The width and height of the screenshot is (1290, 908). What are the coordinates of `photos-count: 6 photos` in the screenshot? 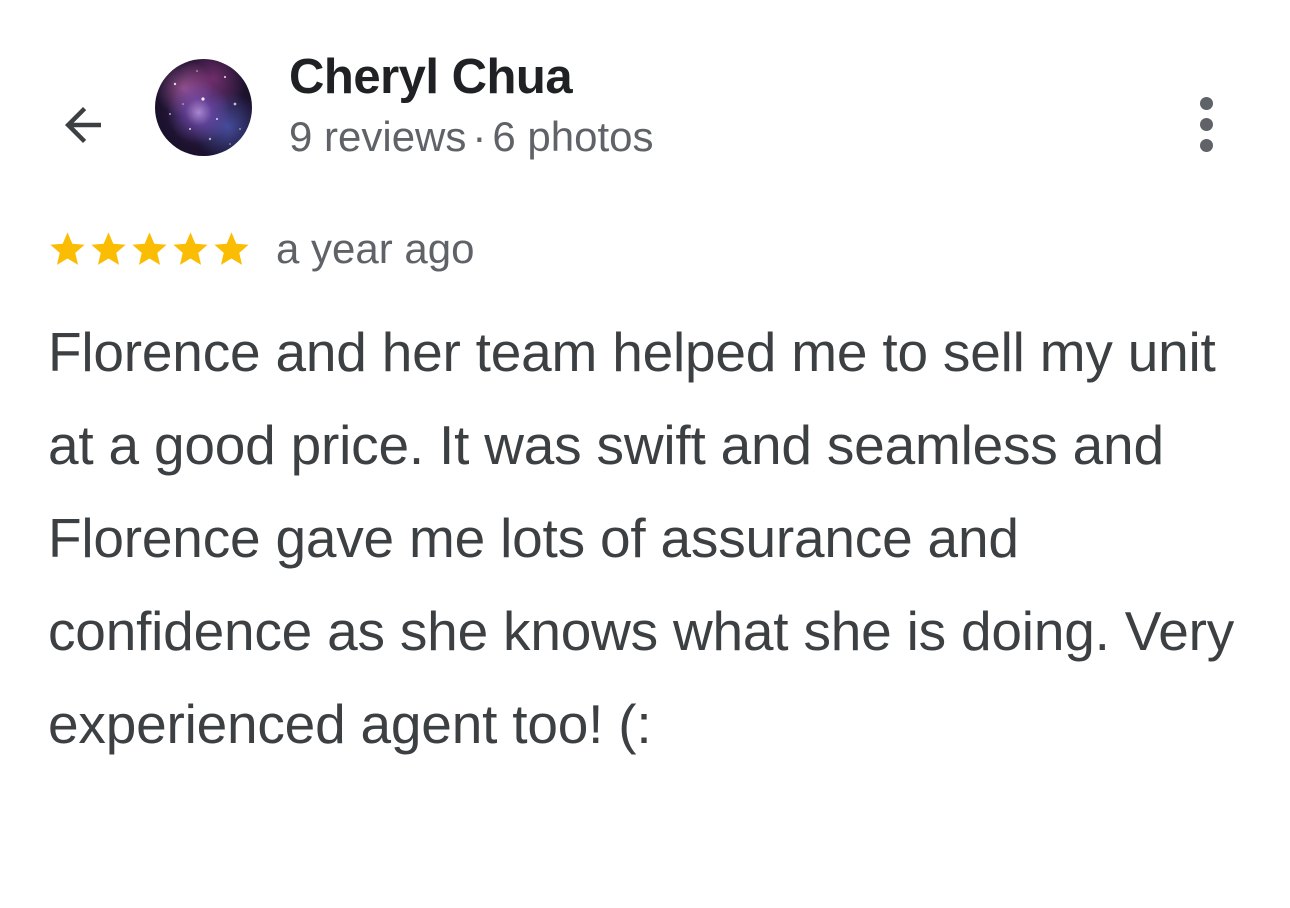 It's located at (573, 136).